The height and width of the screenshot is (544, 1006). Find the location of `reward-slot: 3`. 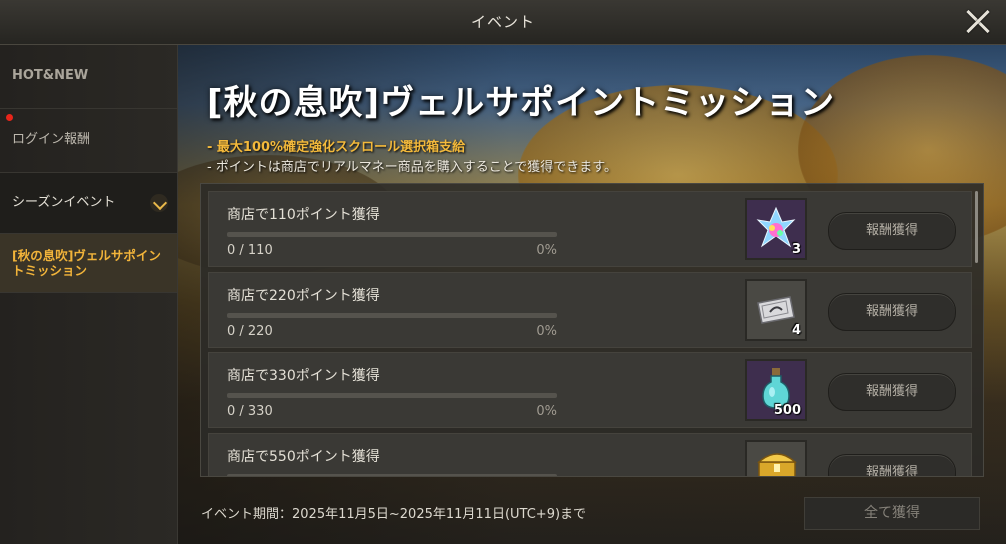

reward-slot: 3 is located at coordinates (776, 229).